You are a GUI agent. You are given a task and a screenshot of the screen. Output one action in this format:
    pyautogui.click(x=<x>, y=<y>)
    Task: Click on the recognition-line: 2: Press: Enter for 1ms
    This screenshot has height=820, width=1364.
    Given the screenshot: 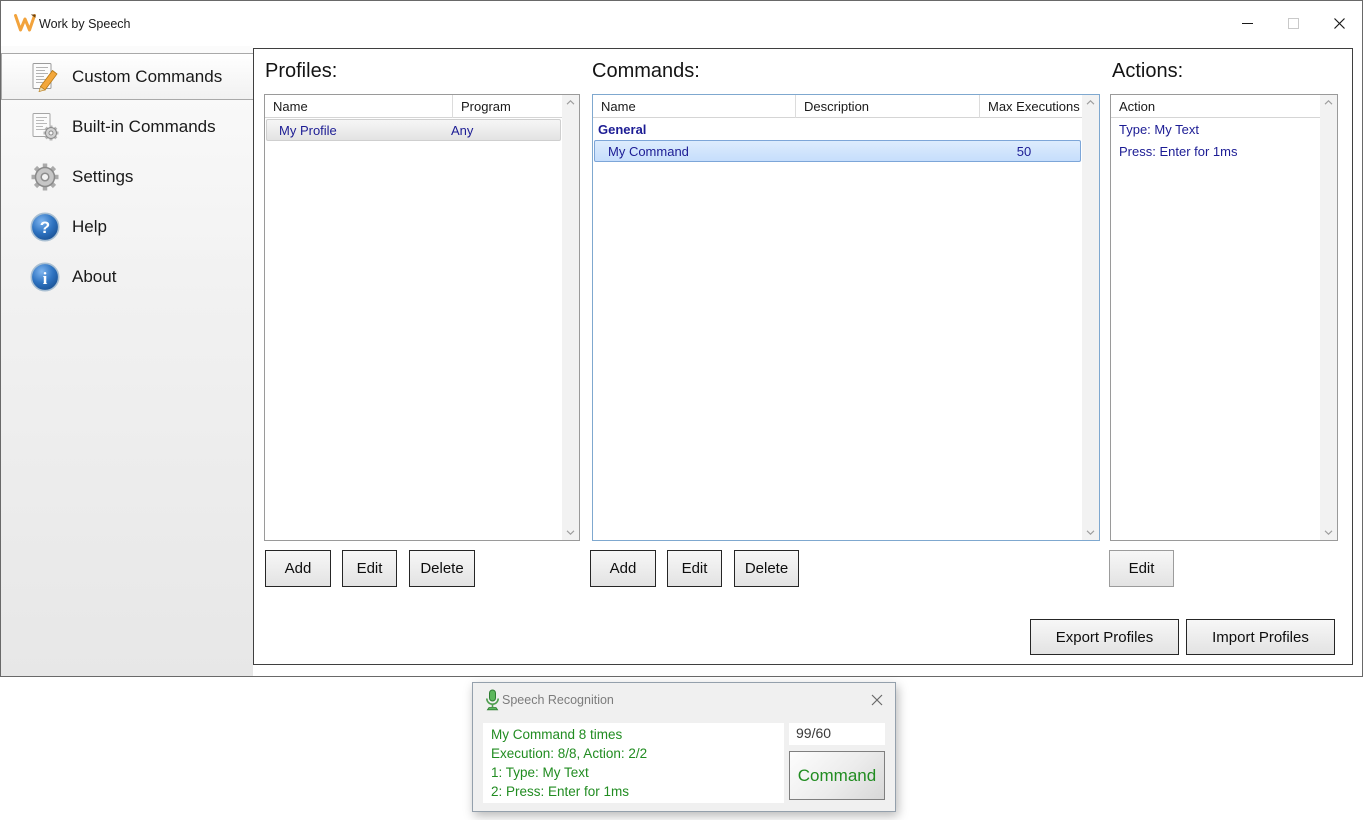 What is the action you would take?
    pyautogui.click(x=560, y=791)
    